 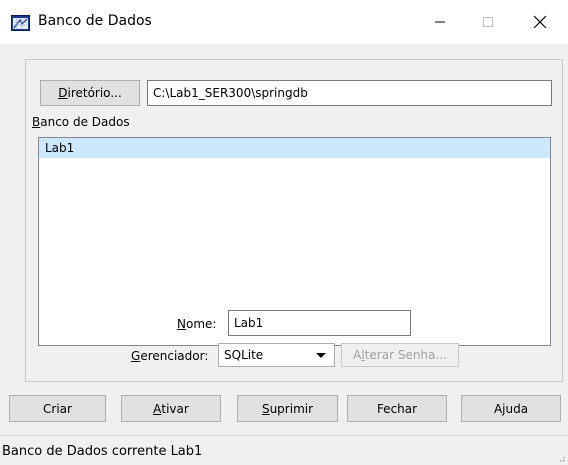 What do you see at coordinates (319, 323) in the screenshot?
I see `name-field: Lab1` at bounding box center [319, 323].